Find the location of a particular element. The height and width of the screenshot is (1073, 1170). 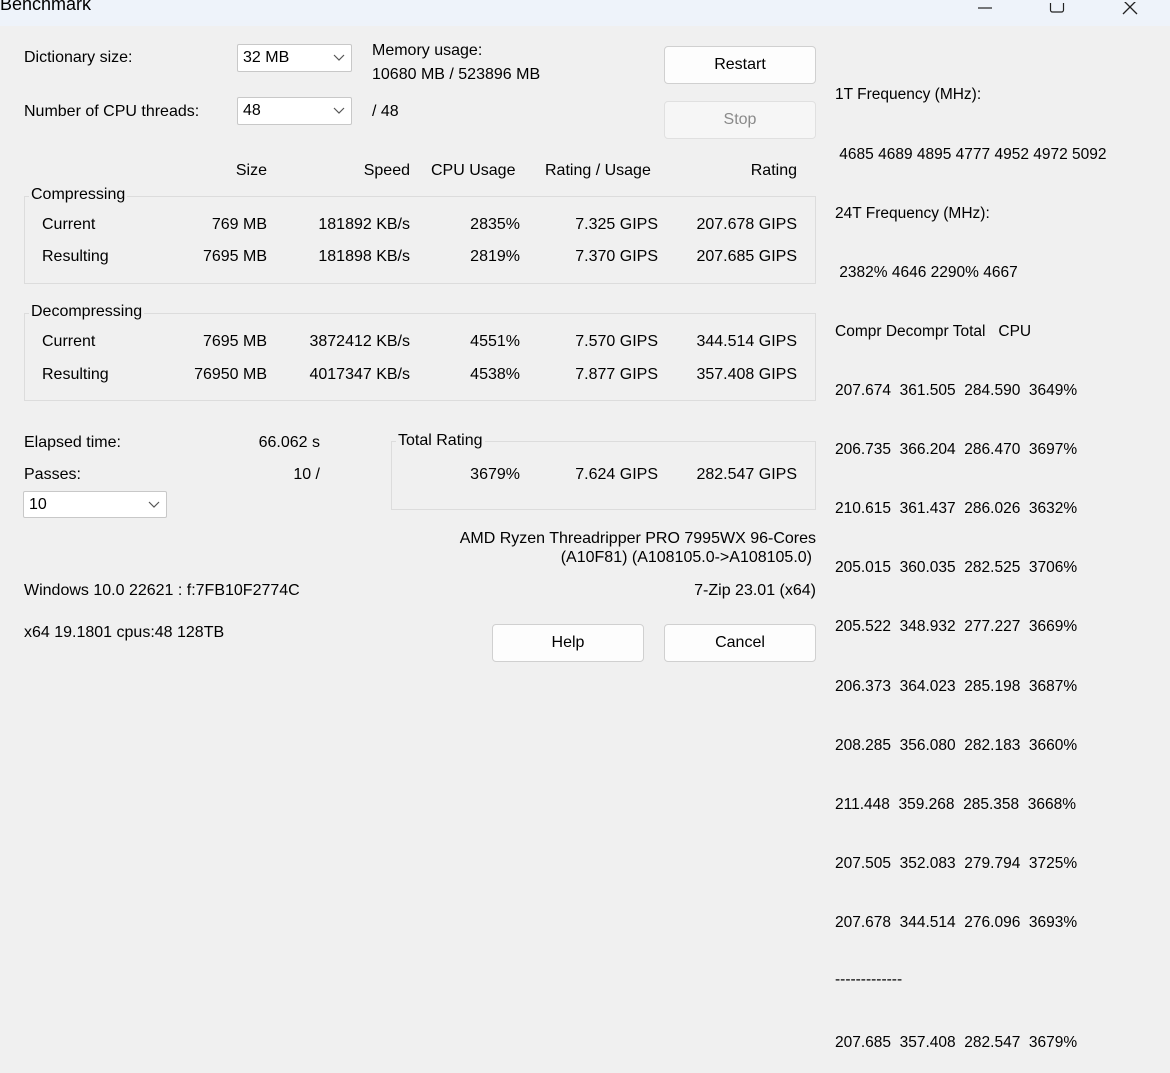

close-icon is located at coordinates (1130, 8).